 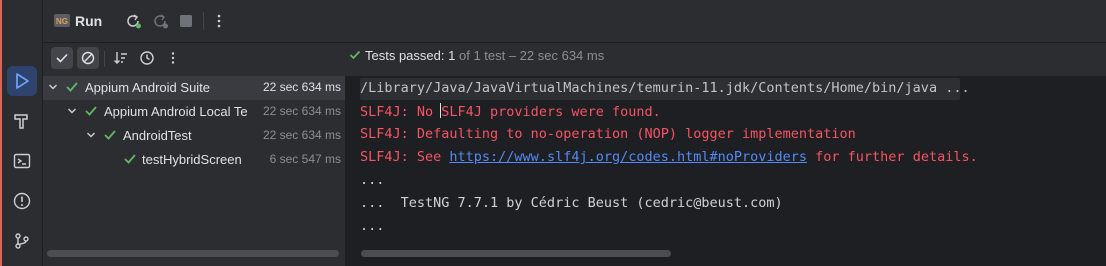 I want to click on tool-window-strip, so click(x=22, y=133).